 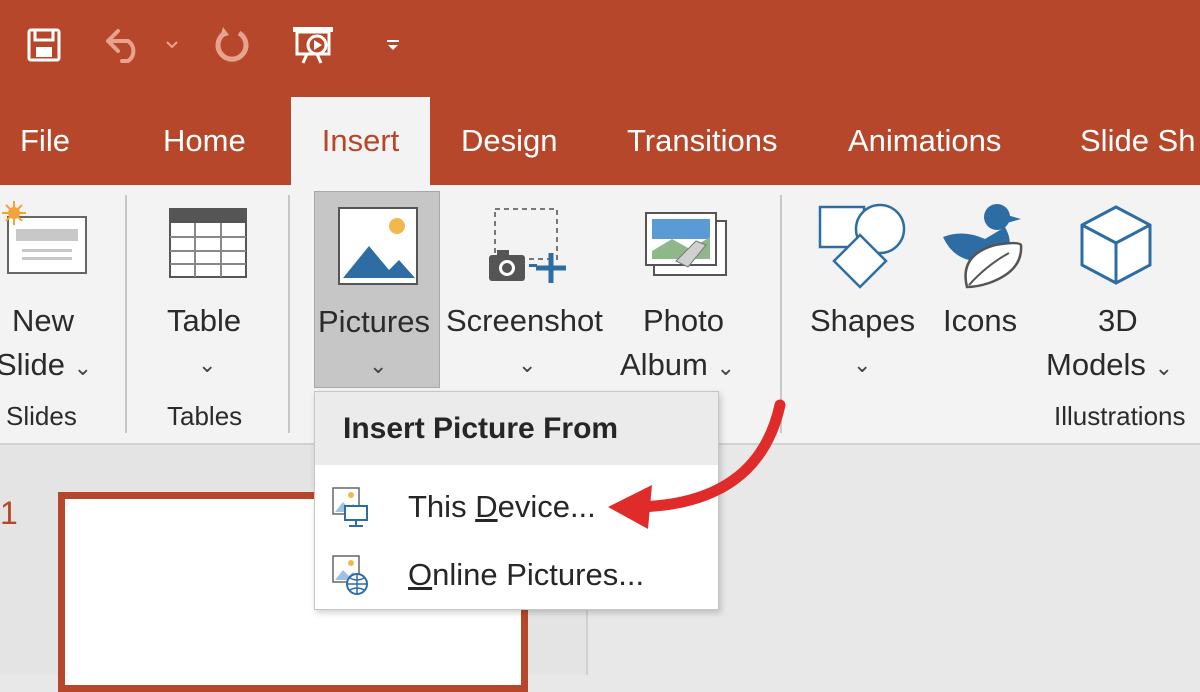 What do you see at coordinates (980, 320) in the screenshot?
I see `icons-label: Icons` at bounding box center [980, 320].